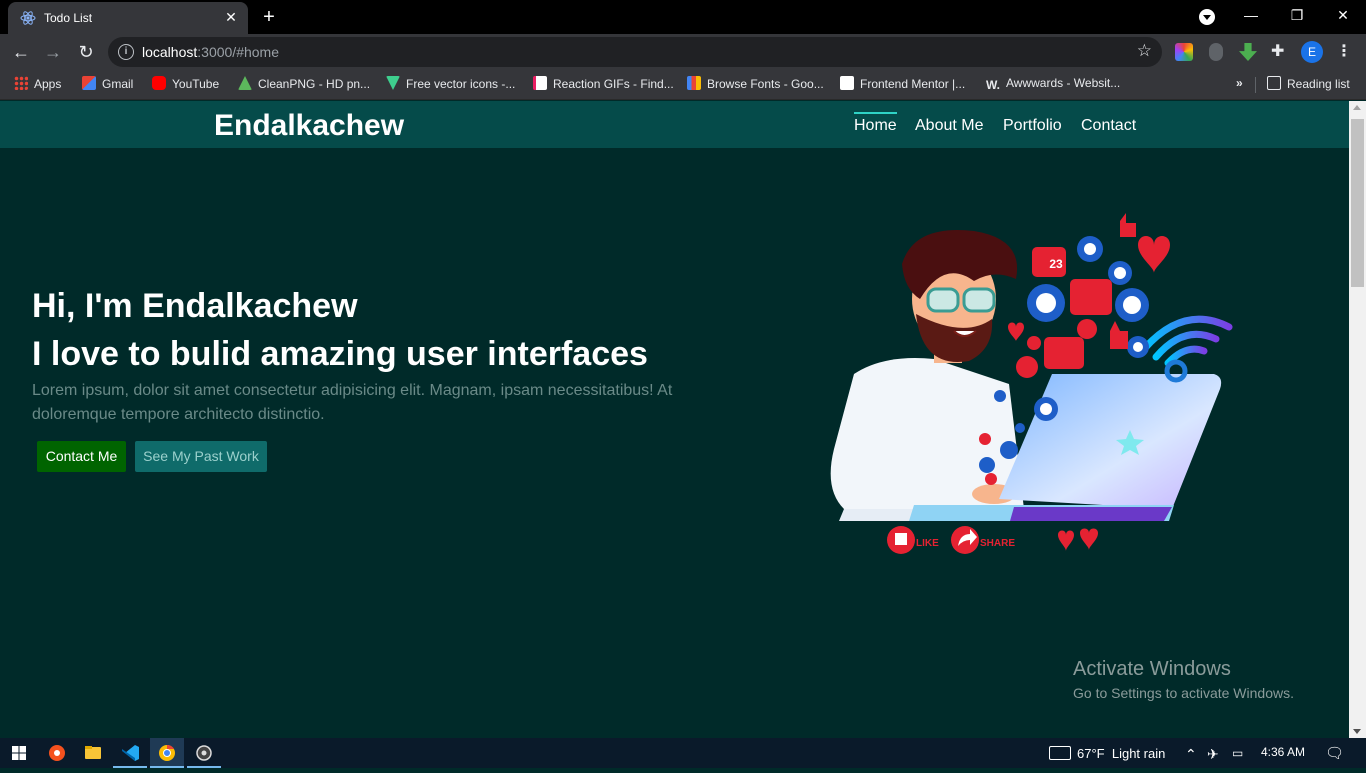 The image size is (1366, 773). Describe the element at coordinates (1184, 52) in the screenshot. I see `color-extension-icon` at that location.